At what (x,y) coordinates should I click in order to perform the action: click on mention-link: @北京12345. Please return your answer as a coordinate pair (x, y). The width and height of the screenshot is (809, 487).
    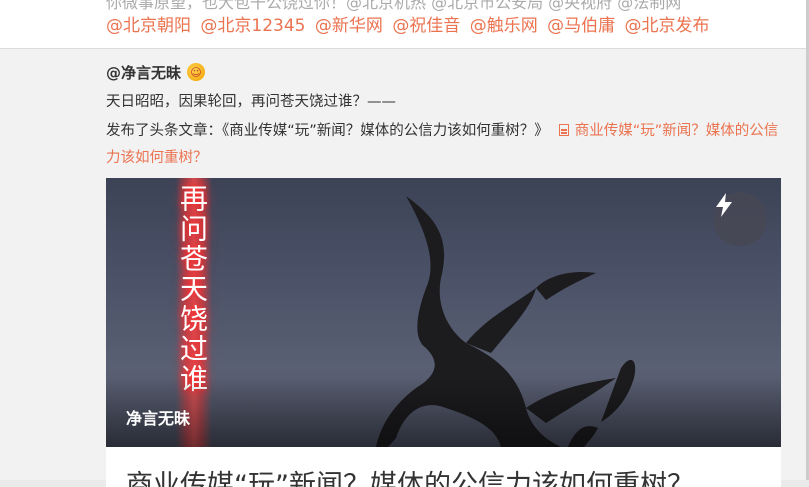
    Looking at the image, I should click on (252, 26).